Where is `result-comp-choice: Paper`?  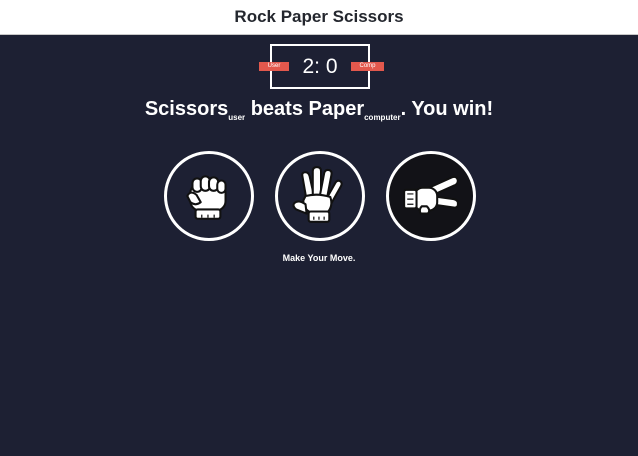
result-comp-choice: Paper is located at coordinates (336, 109).